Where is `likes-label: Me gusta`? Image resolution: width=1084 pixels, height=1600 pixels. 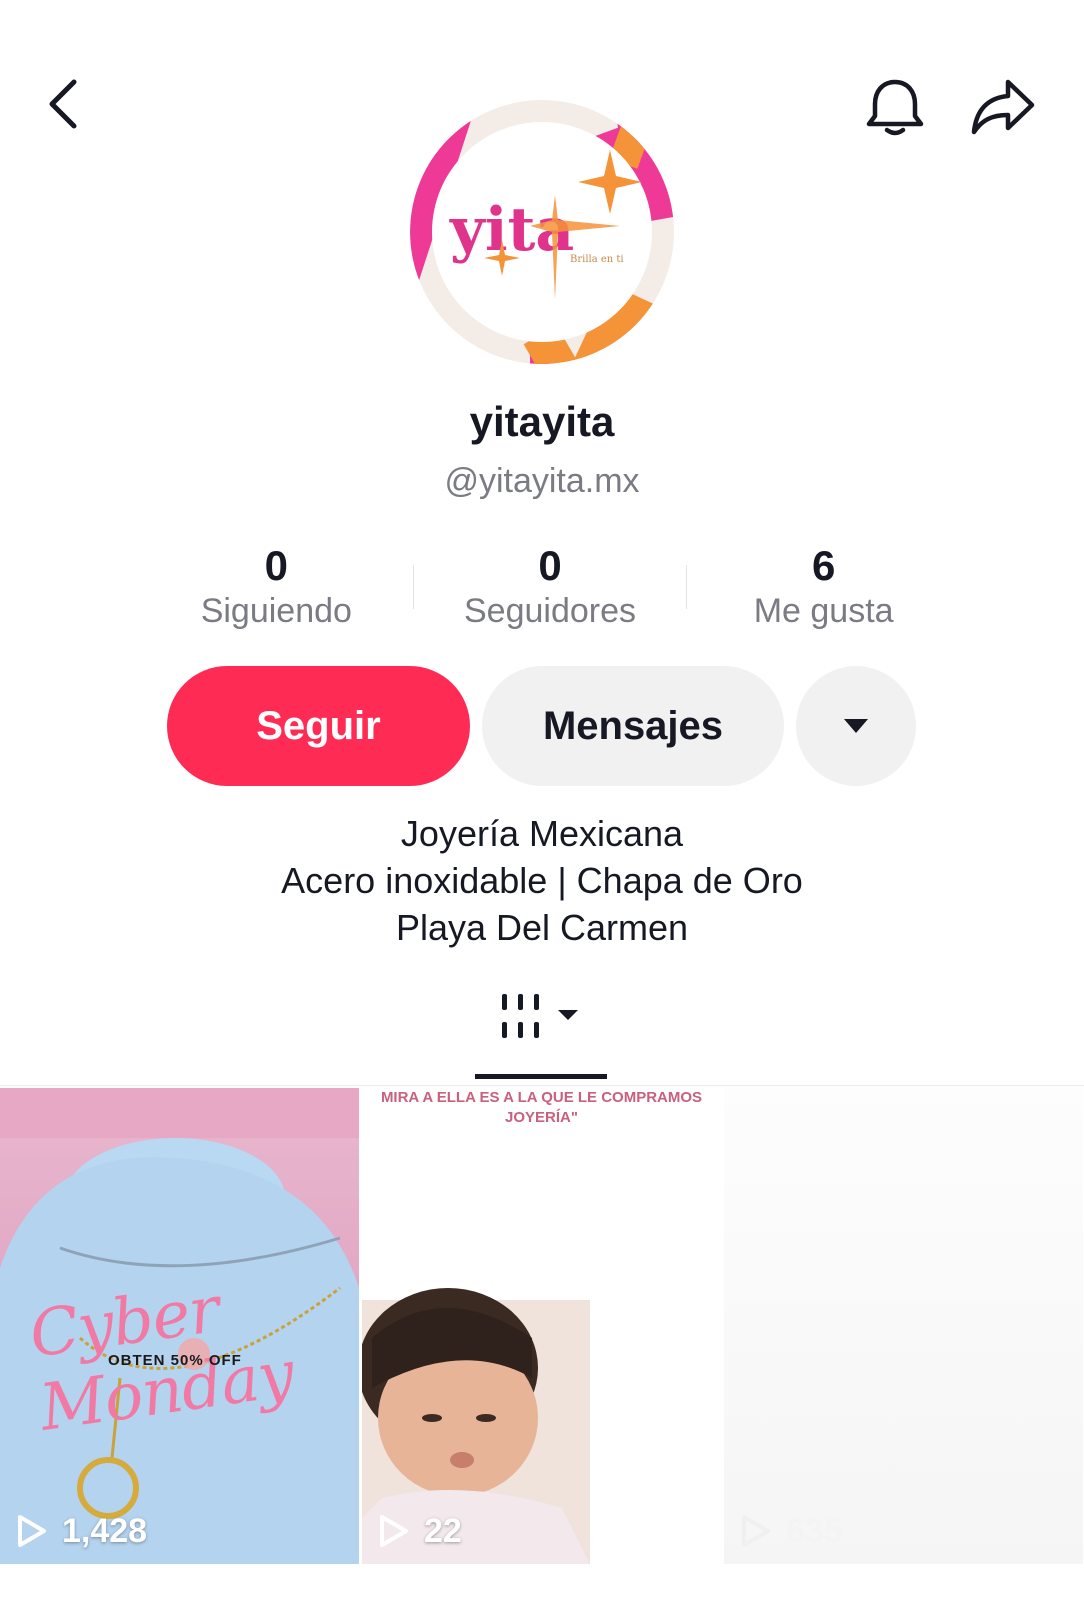
likes-label: Me gusta is located at coordinates (823, 611).